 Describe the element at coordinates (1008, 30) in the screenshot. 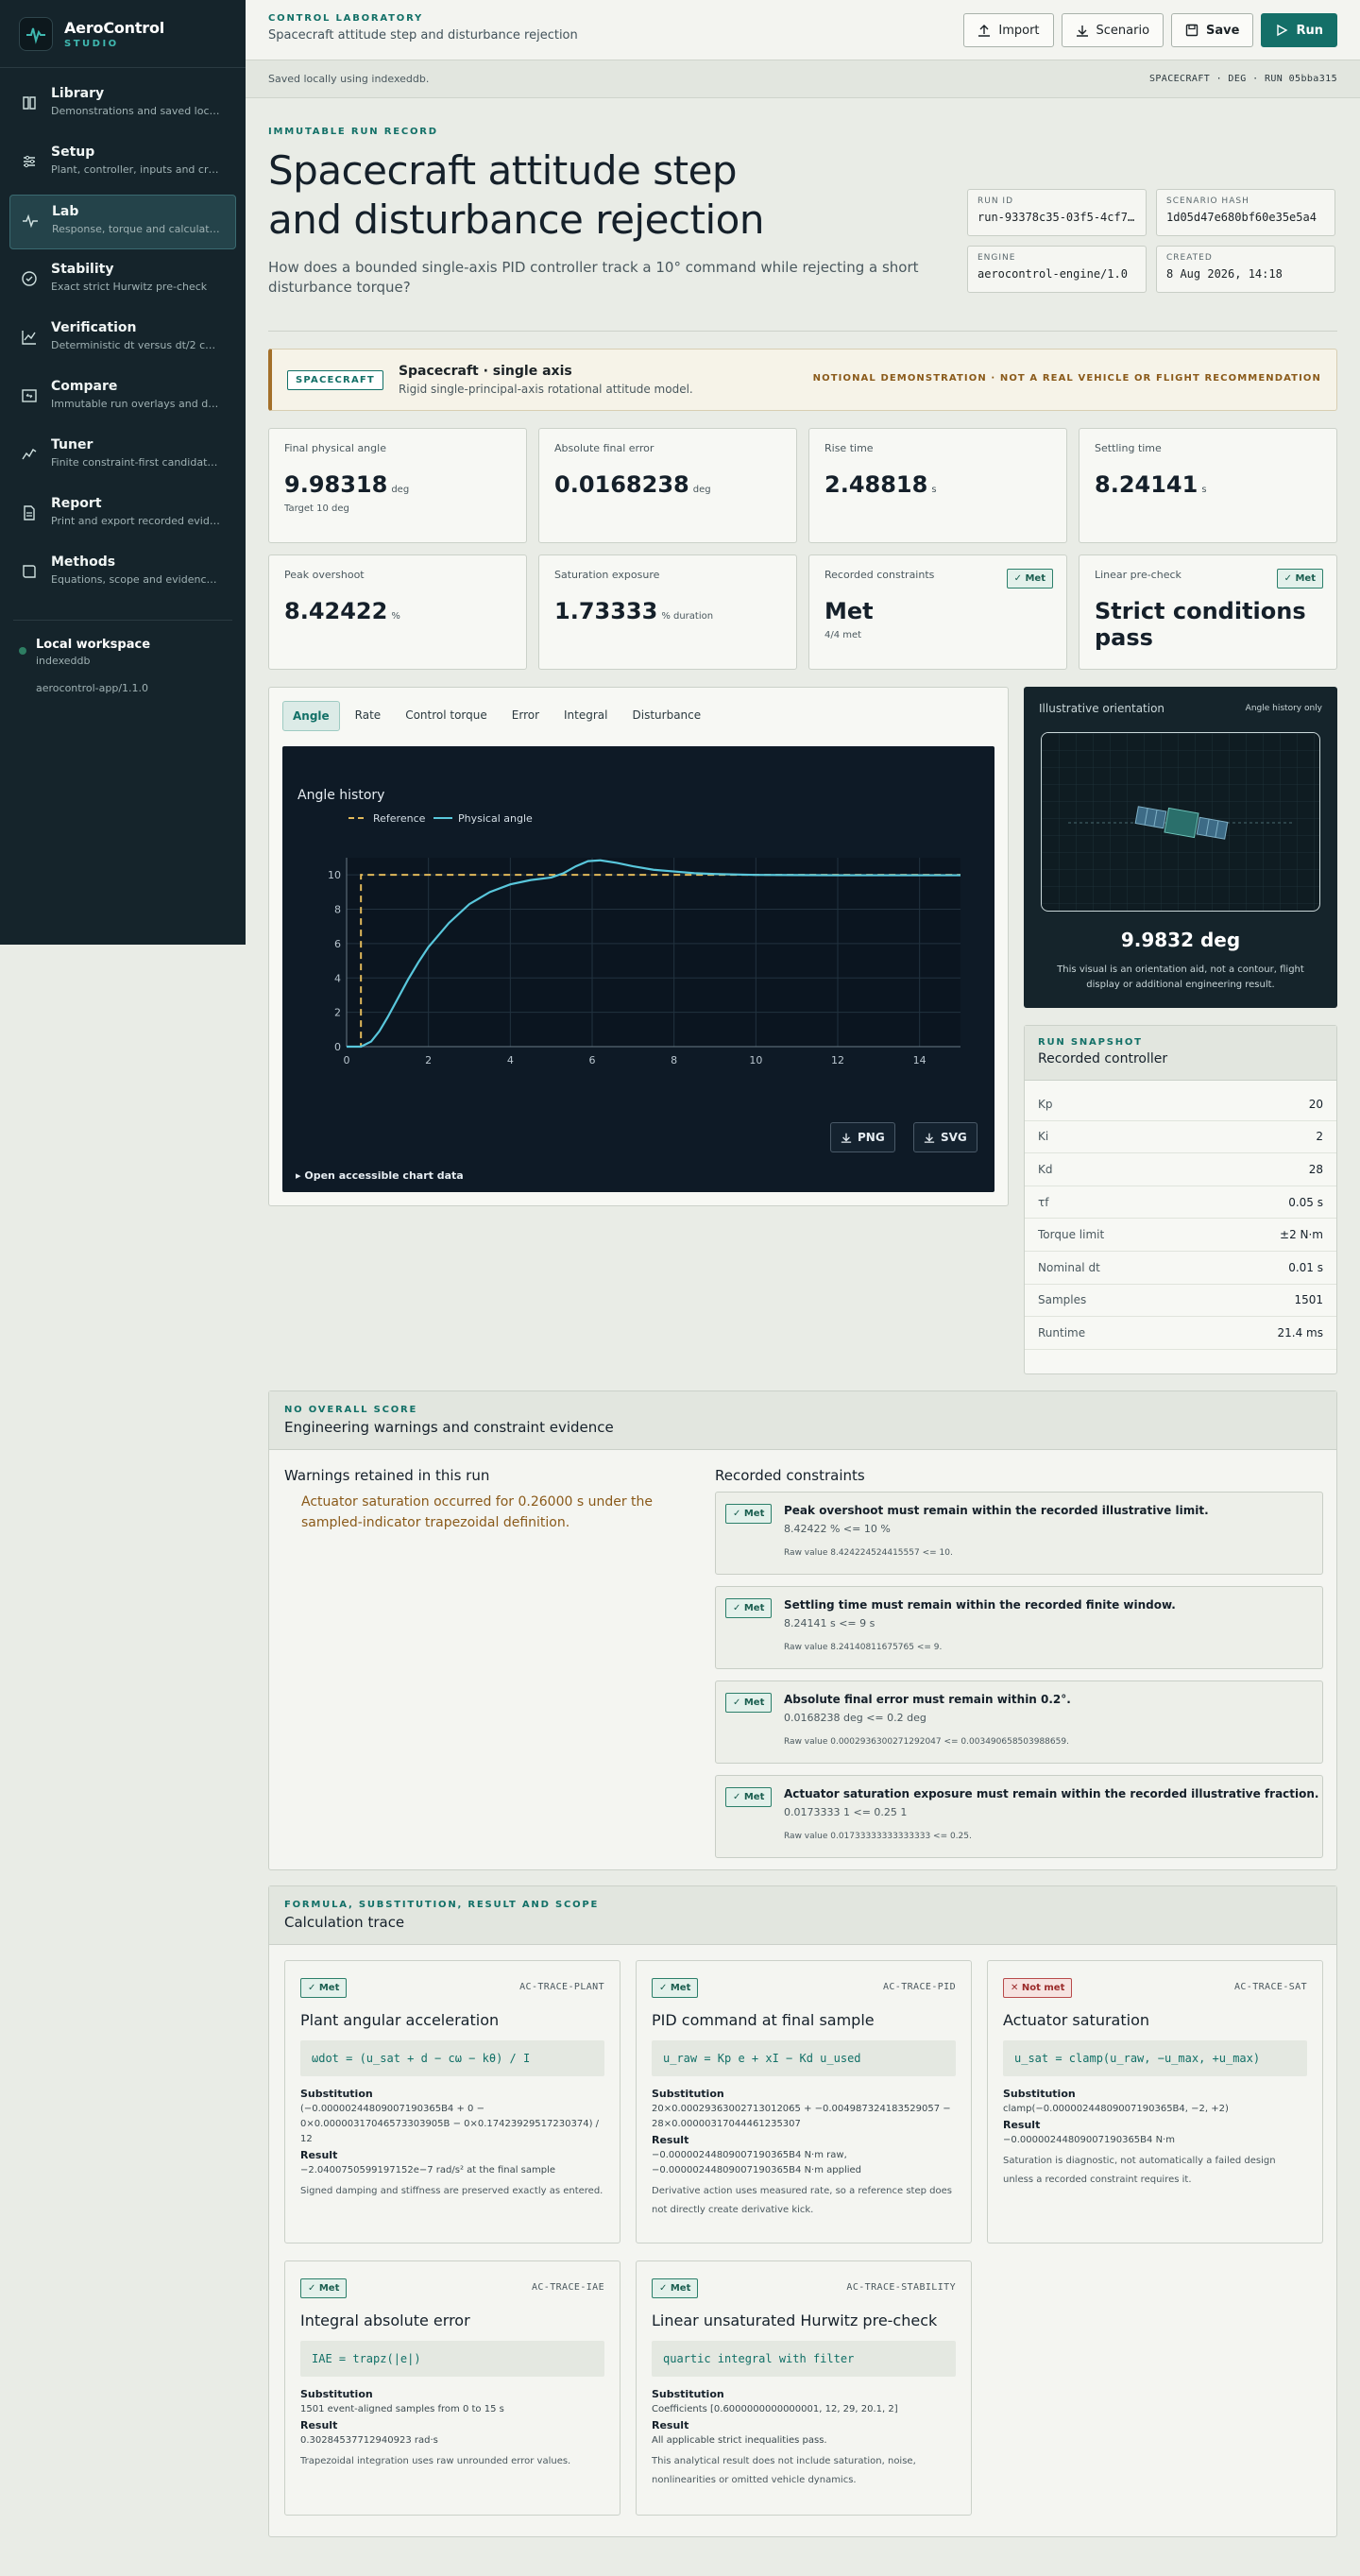

I see `import-button: Import` at that location.